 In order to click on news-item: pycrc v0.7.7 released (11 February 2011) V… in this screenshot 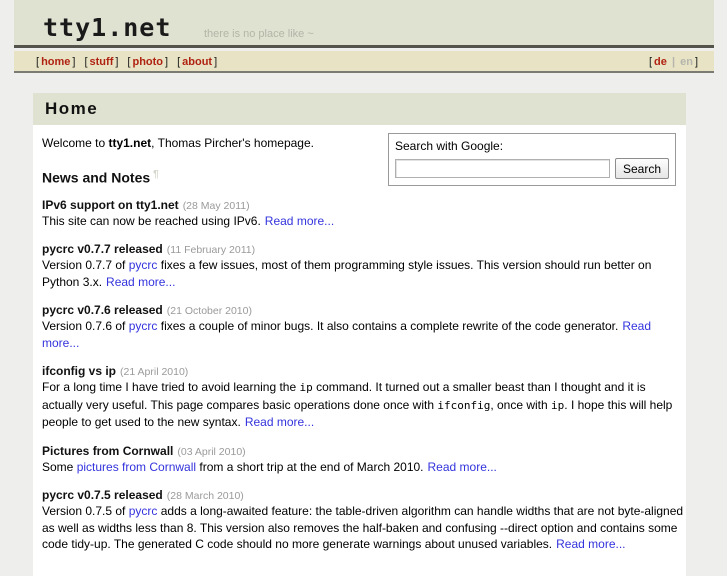, I will do `click(363, 266)`.